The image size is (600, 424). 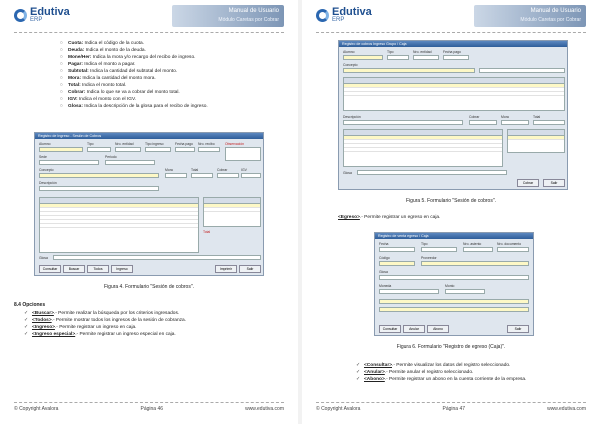 I want to click on form-label: Proveedor, so click(x=429, y=258).